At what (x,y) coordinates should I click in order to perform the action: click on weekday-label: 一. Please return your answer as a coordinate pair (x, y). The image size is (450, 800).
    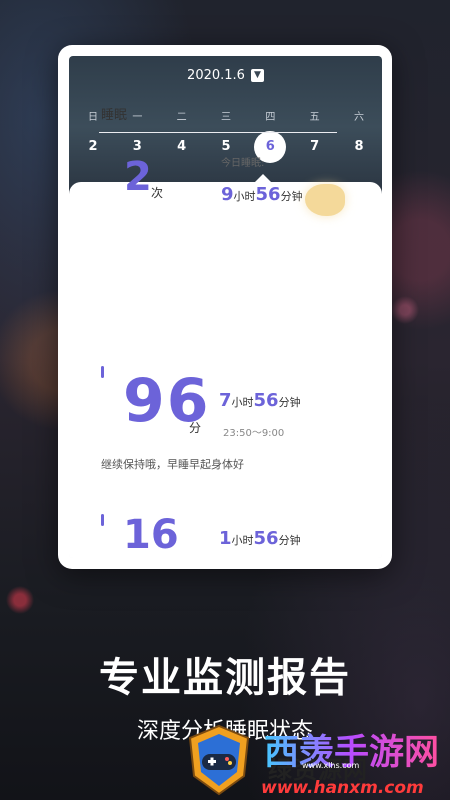
    Looking at the image, I should click on (137, 117).